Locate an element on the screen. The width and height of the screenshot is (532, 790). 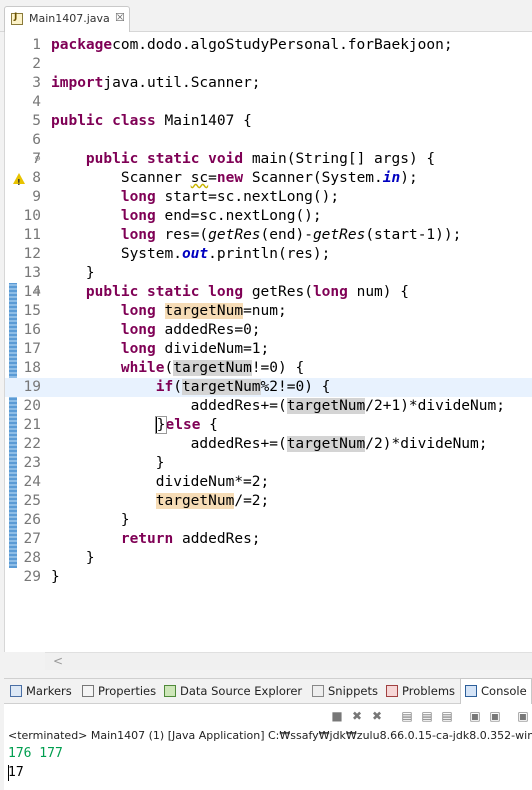
code-token: out is located at coordinates (195, 254).